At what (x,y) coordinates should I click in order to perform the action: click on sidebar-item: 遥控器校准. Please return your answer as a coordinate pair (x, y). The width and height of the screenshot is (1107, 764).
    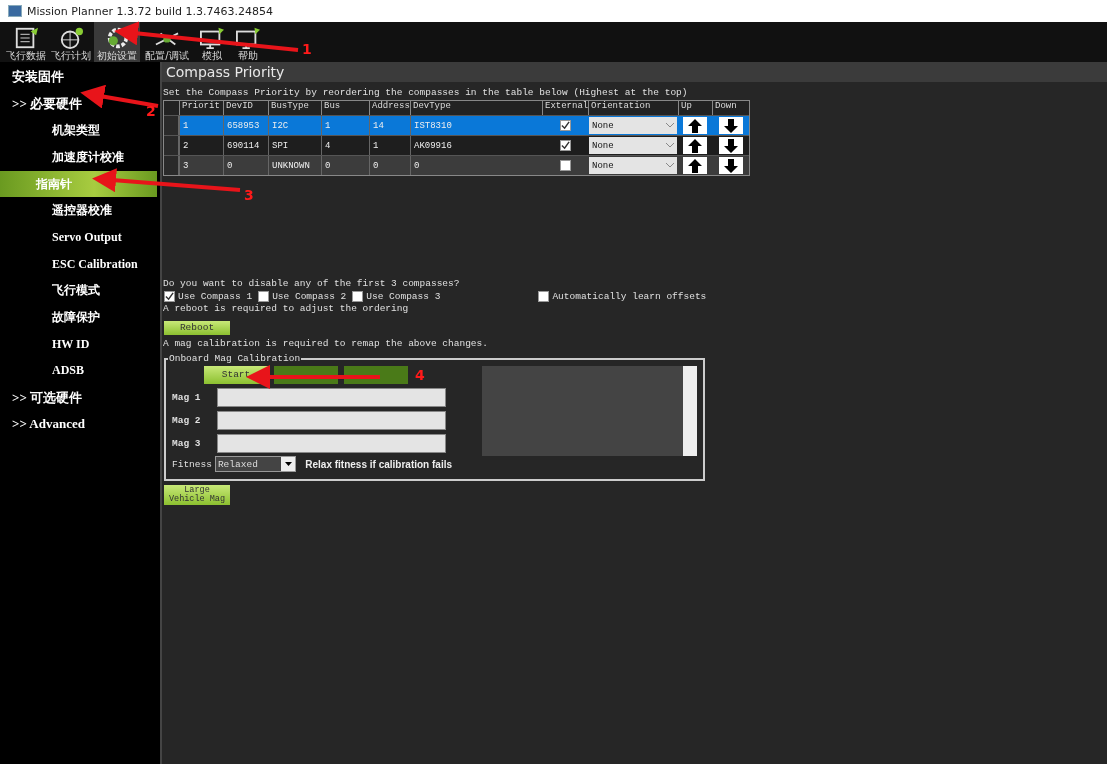
    Looking at the image, I should click on (58, 211).